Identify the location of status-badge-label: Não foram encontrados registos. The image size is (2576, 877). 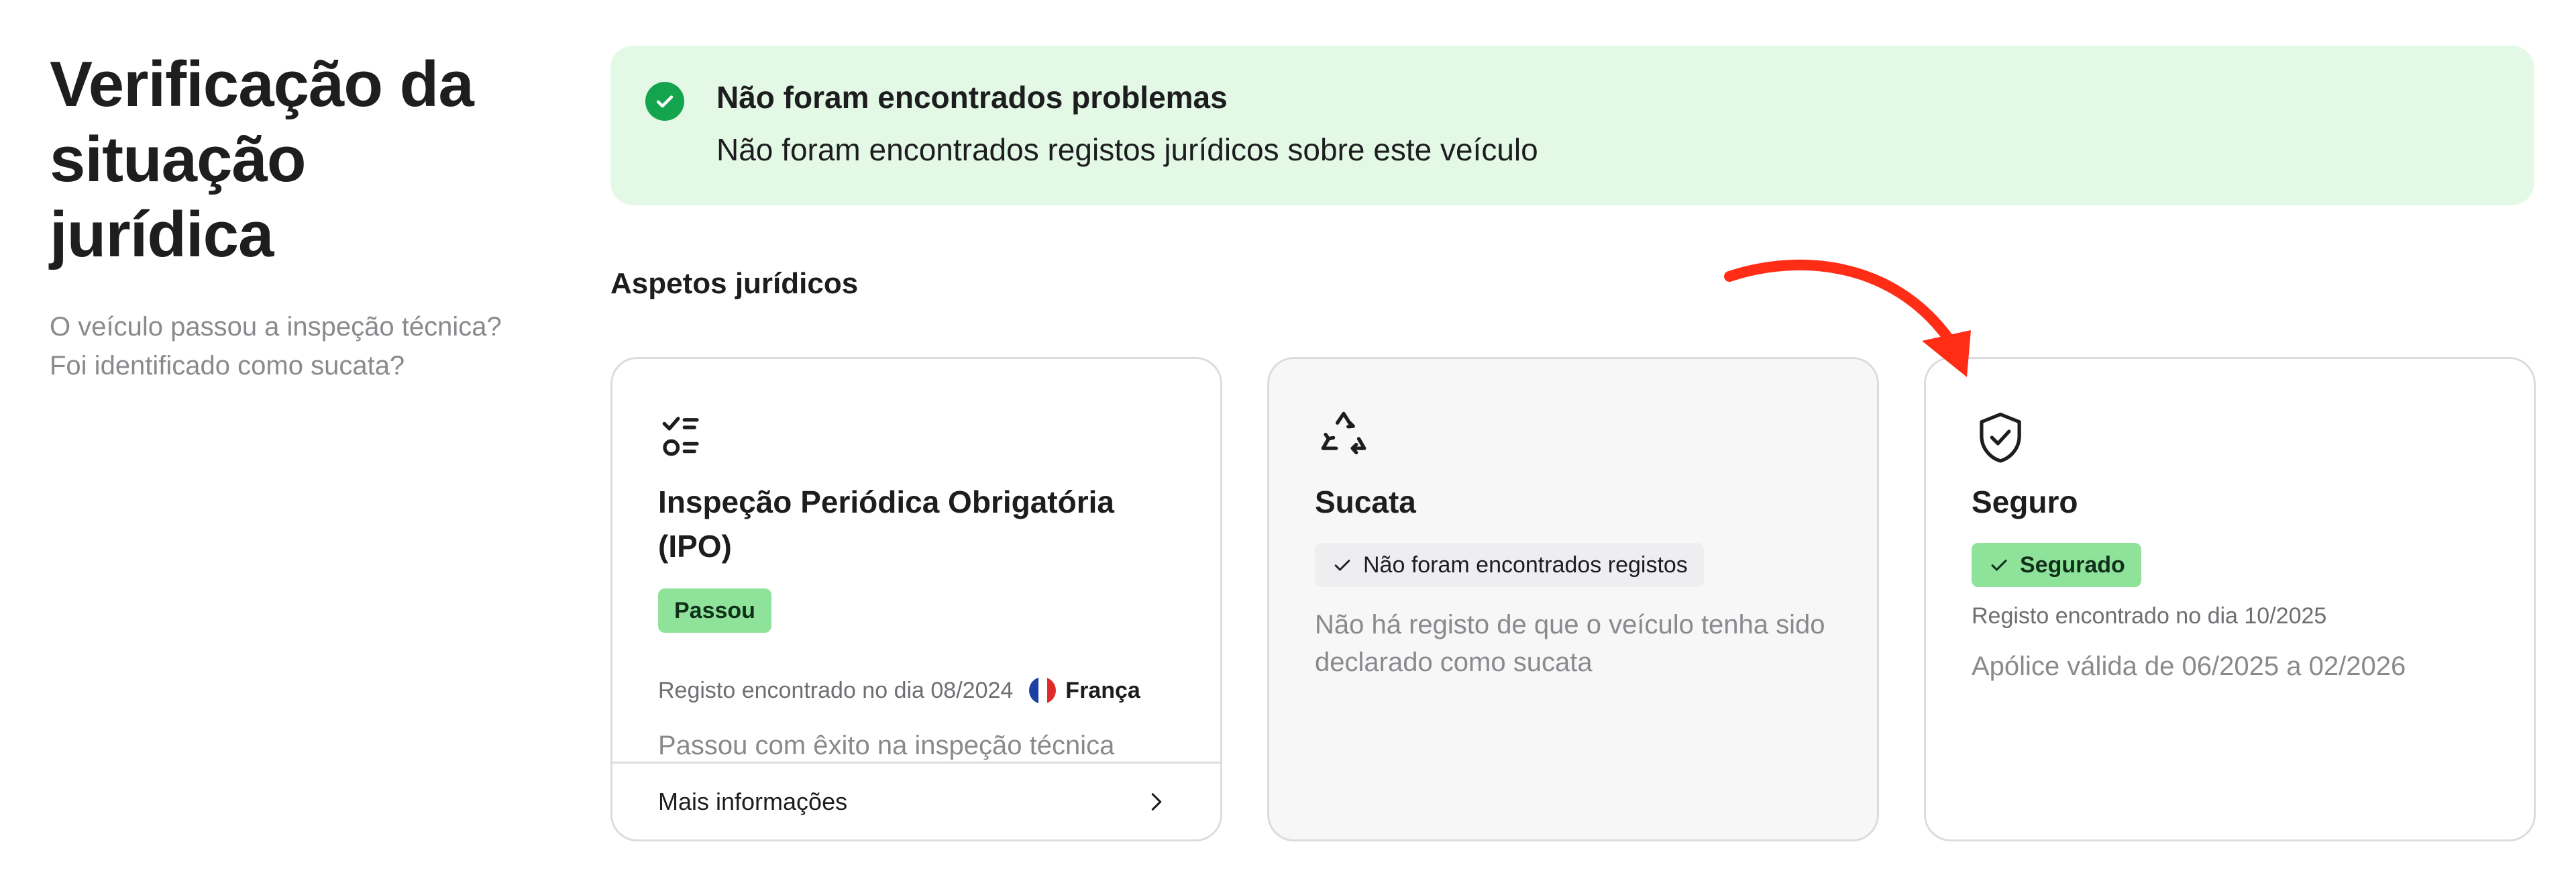
(1525, 565).